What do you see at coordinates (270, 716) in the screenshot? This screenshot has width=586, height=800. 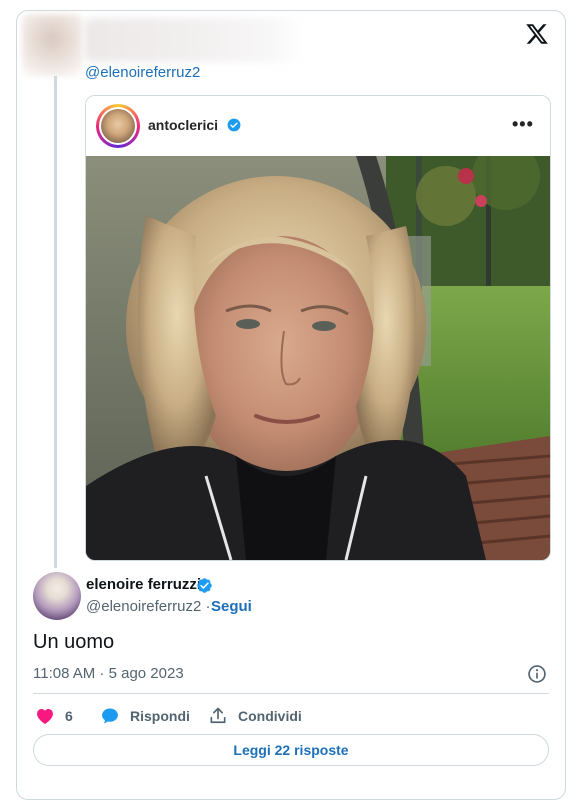 I see `share-label: Condividi` at bounding box center [270, 716].